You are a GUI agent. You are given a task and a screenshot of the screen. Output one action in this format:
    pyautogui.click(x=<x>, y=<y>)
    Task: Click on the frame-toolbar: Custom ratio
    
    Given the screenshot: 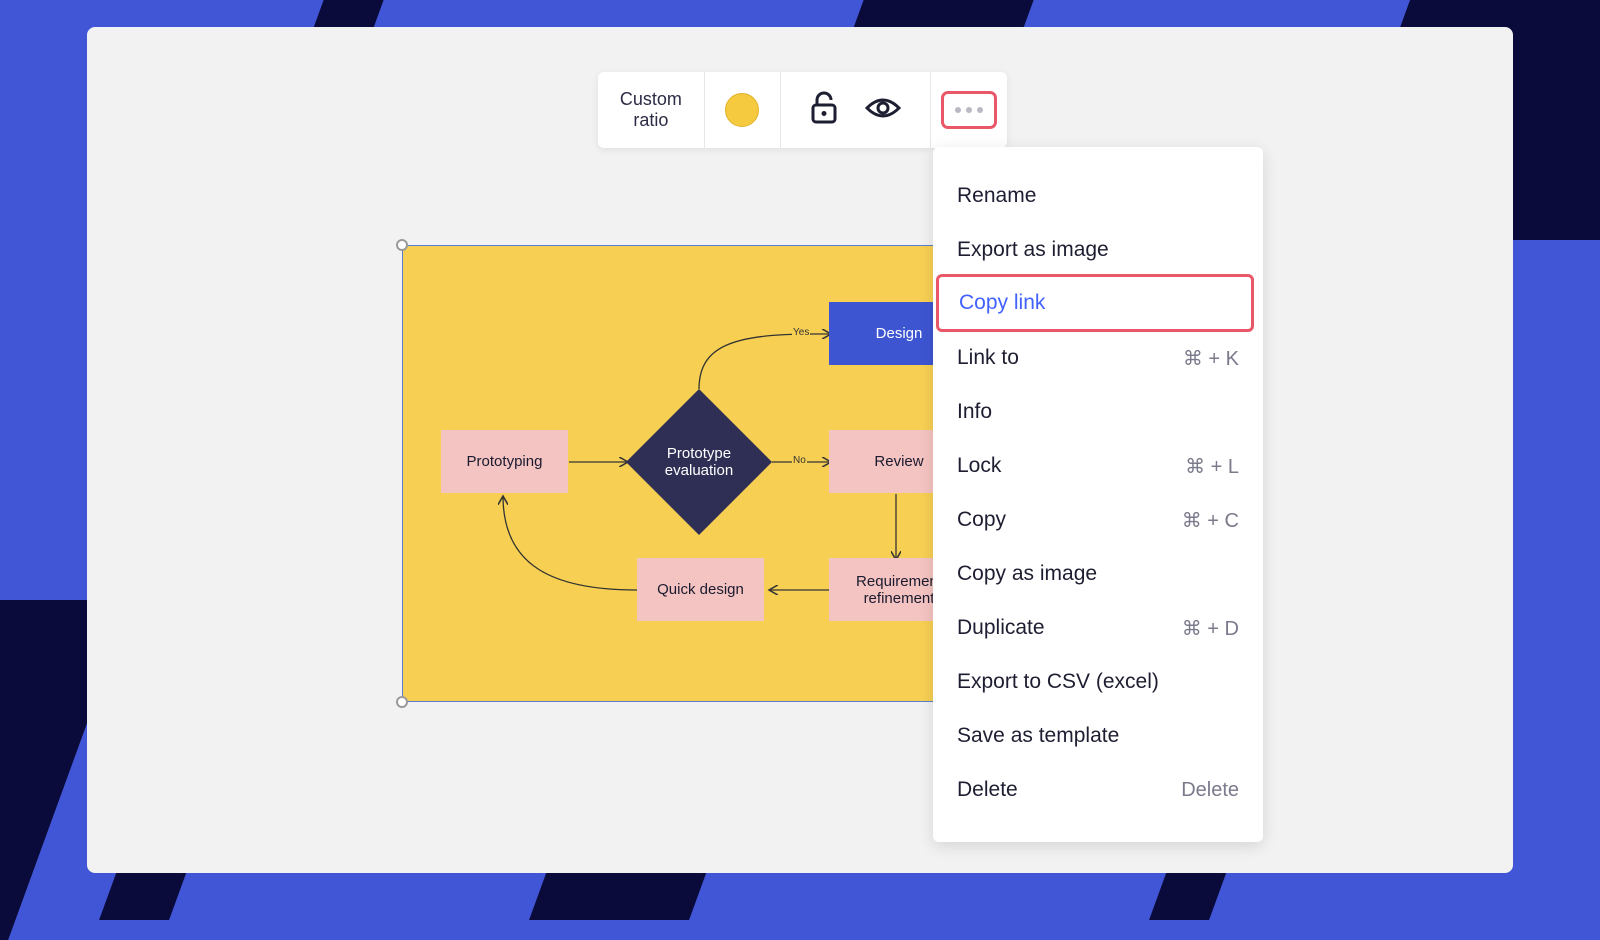 What is the action you would take?
    pyautogui.click(x=802, y=110)
    